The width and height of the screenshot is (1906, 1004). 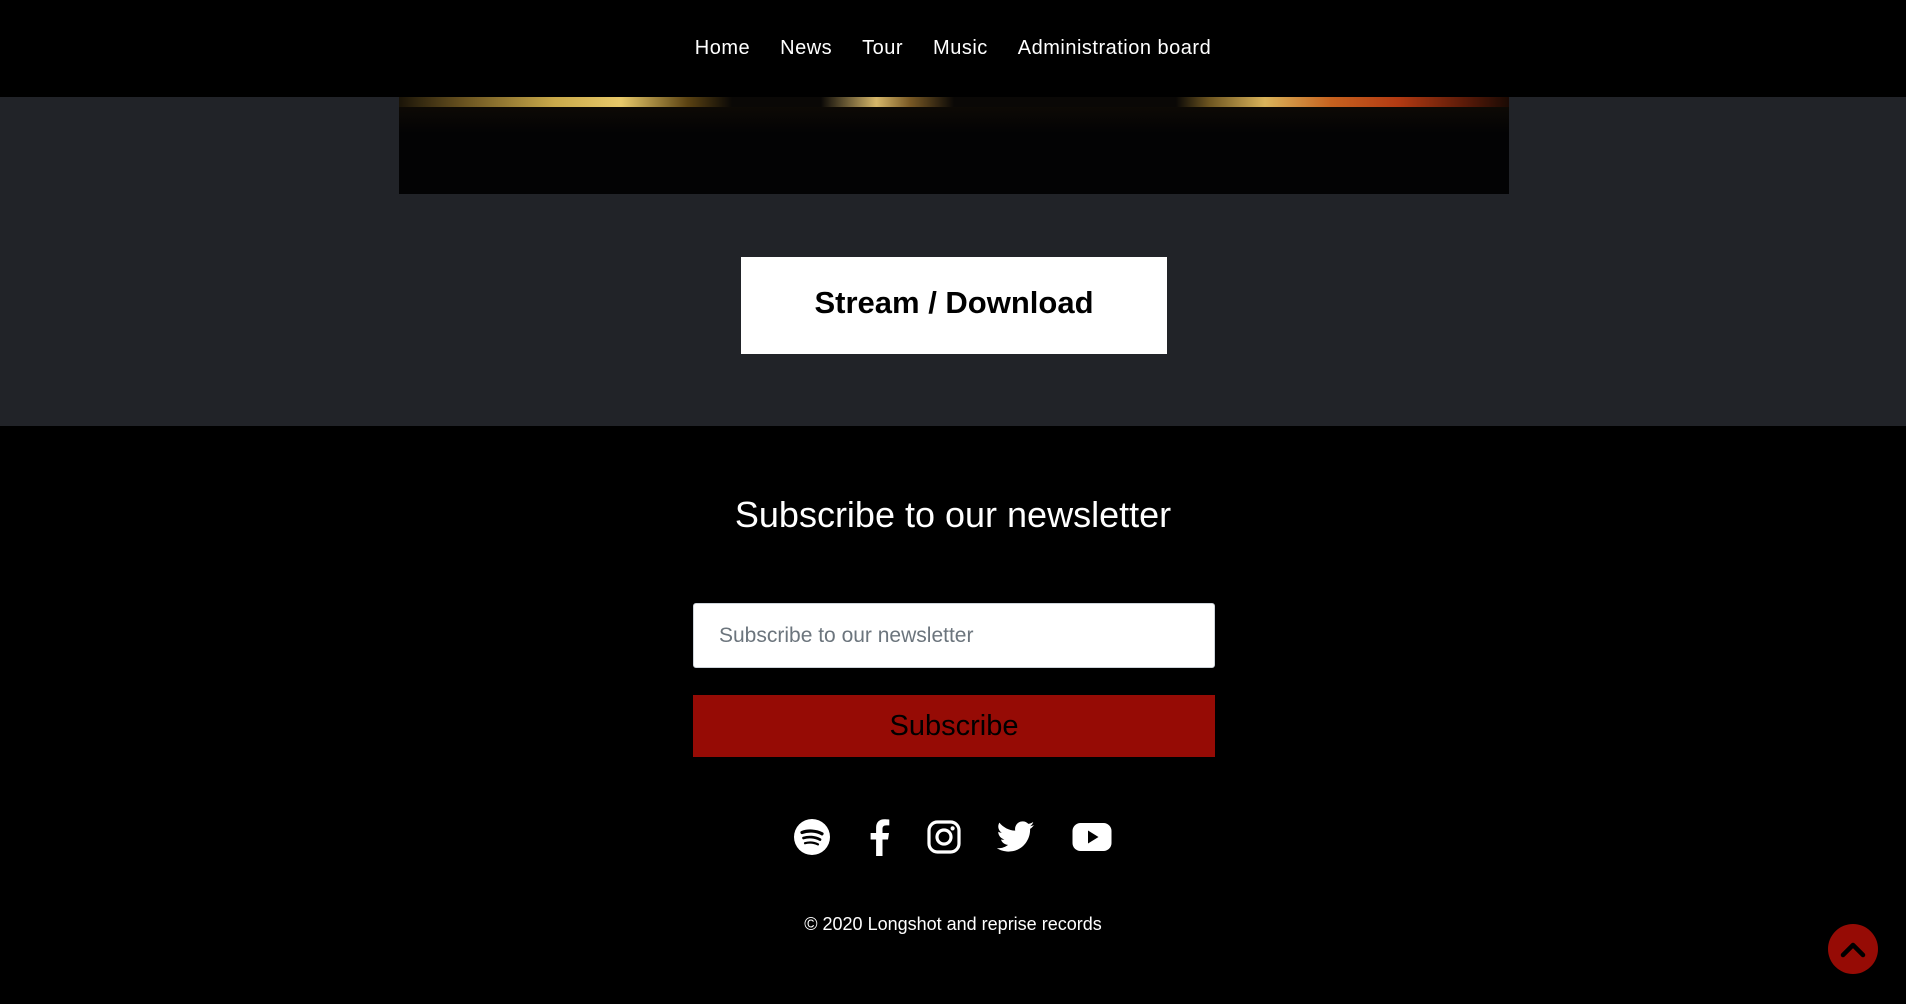 What do you see at coordinates (954, 102) in the screenshot?
I see `album-cover-art-strip` at bounding box center [954, 102].